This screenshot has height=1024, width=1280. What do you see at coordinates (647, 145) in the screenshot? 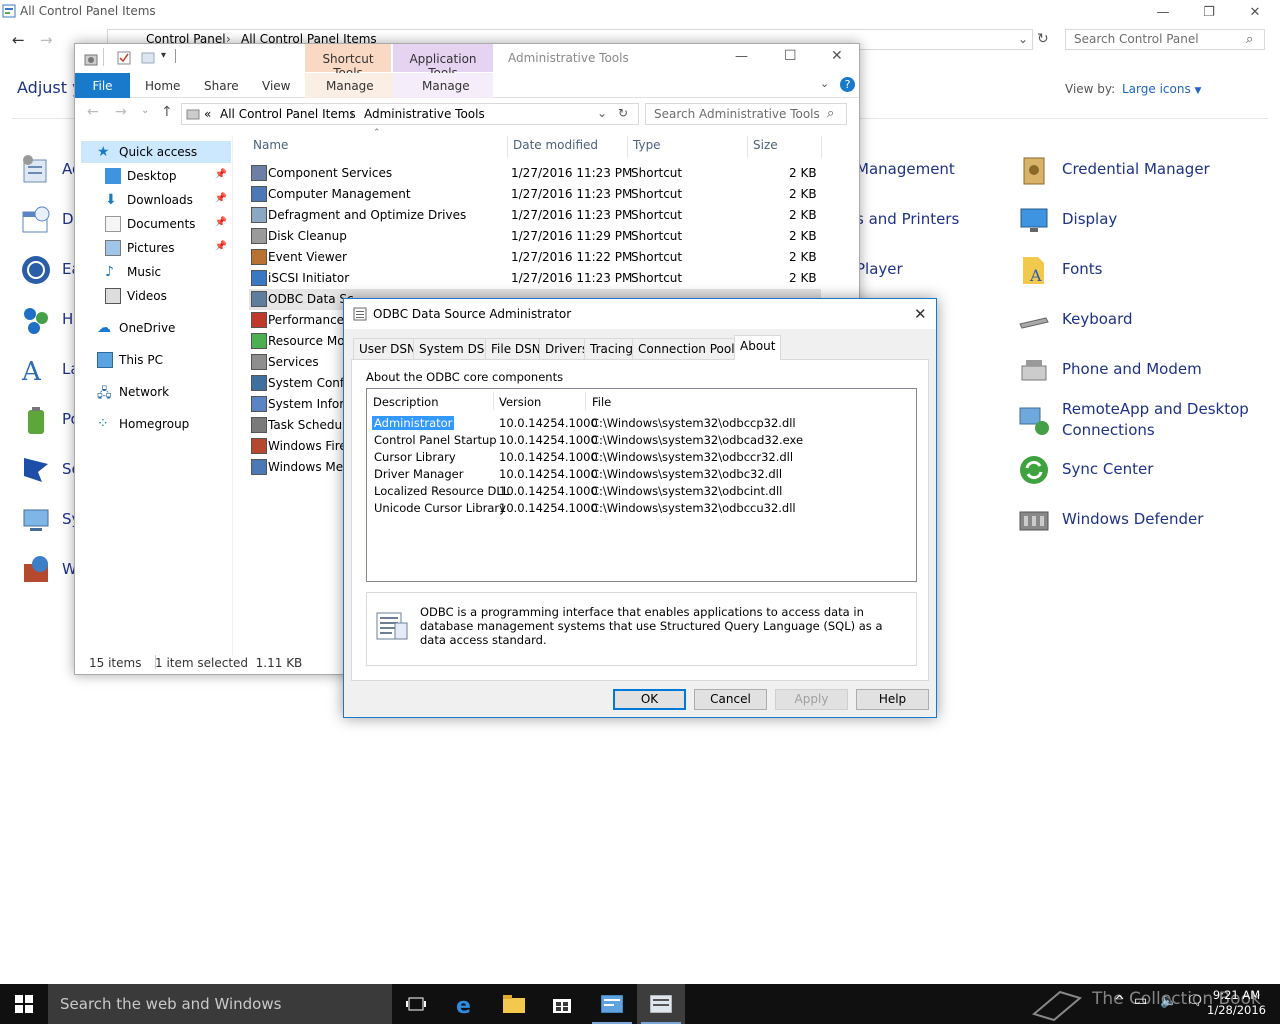
I see `col-type: Type` at bounding box center [647, 145].